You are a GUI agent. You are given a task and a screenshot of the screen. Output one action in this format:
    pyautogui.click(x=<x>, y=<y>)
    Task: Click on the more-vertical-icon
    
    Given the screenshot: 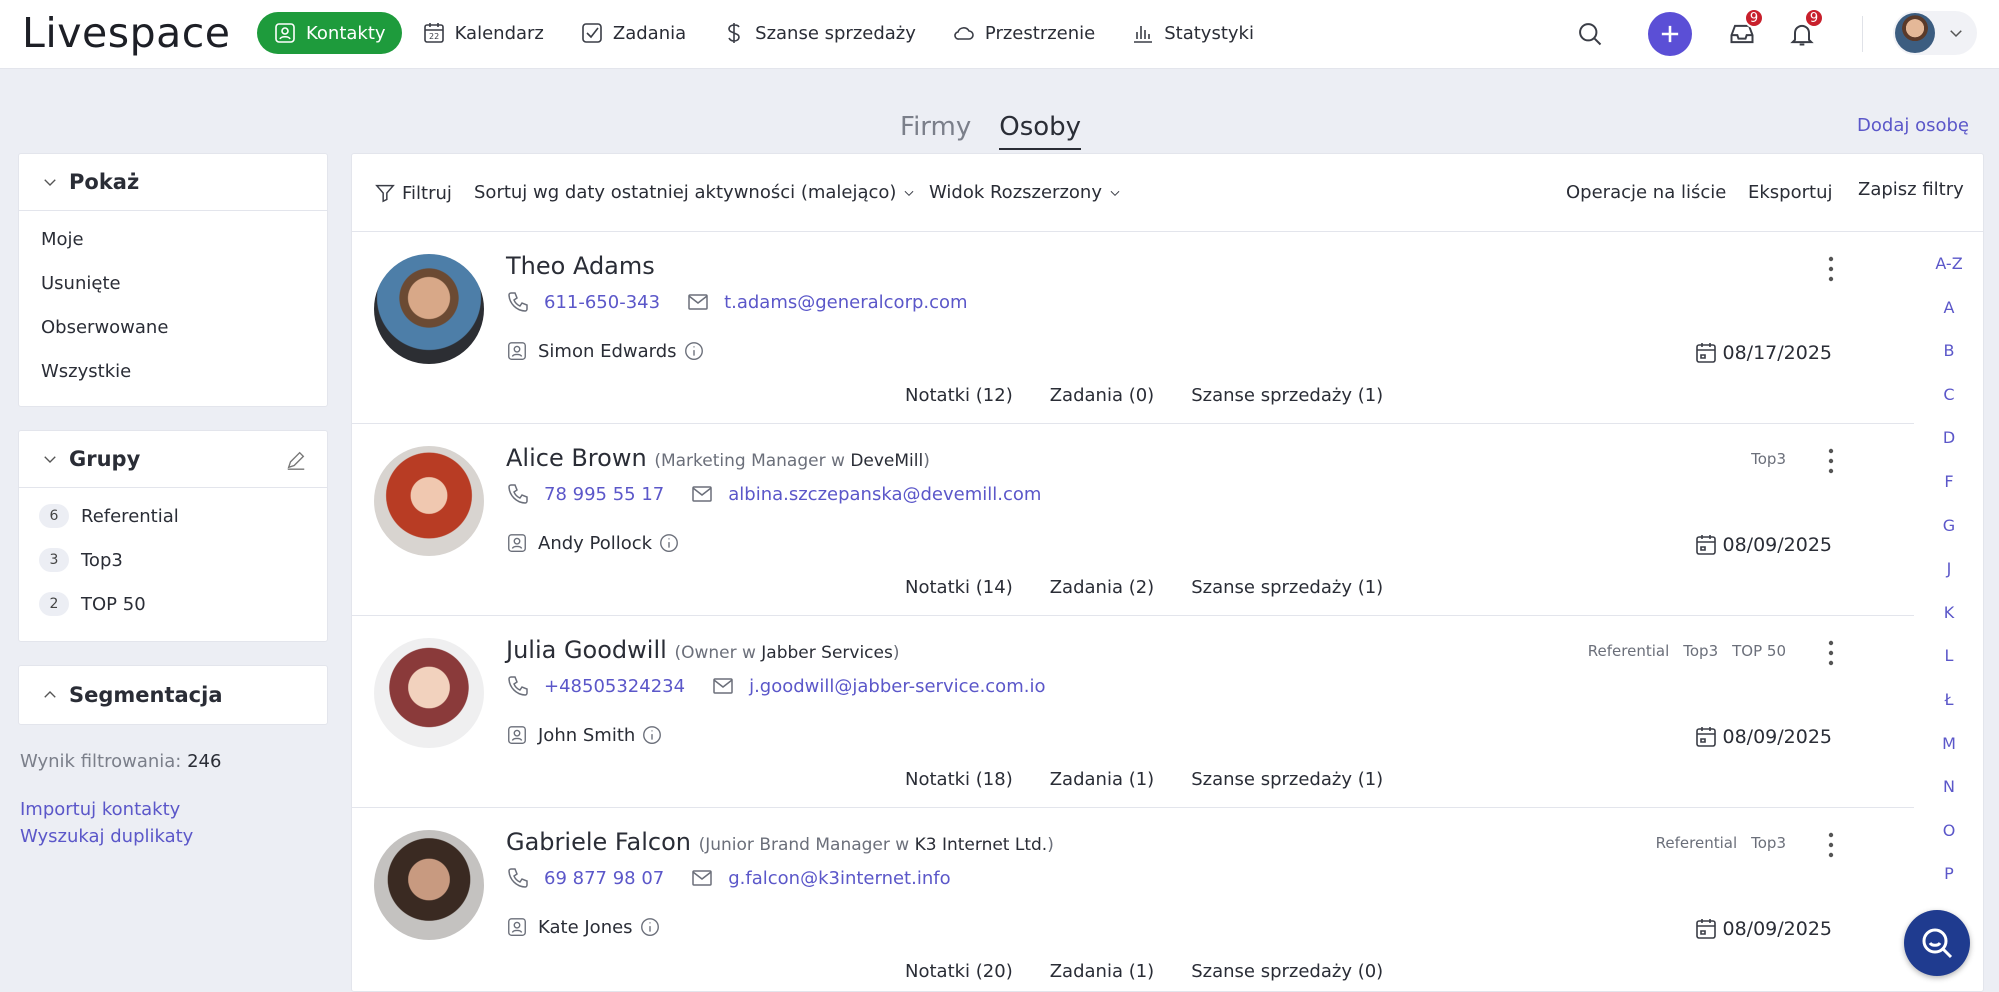 What is the action you would take?
    pyautogui.click(x=1831, y=653)
    